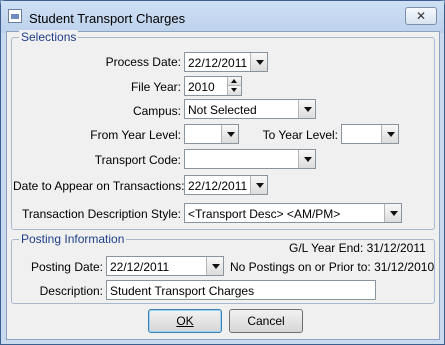 The height and width of the screenshot is (345, 445). What do you see at coordinates (201, 87) in the screenshot?
I see `file-year-value: 2010` at bounding box center [201, 87].